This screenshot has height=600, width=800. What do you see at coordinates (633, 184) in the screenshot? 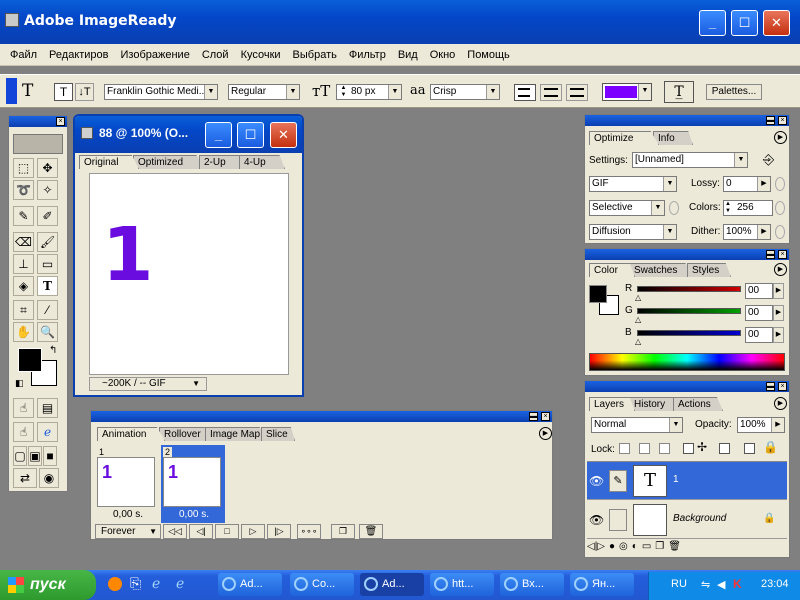
I see `format-select: GIF ▼` at bounding box center [633, 184].